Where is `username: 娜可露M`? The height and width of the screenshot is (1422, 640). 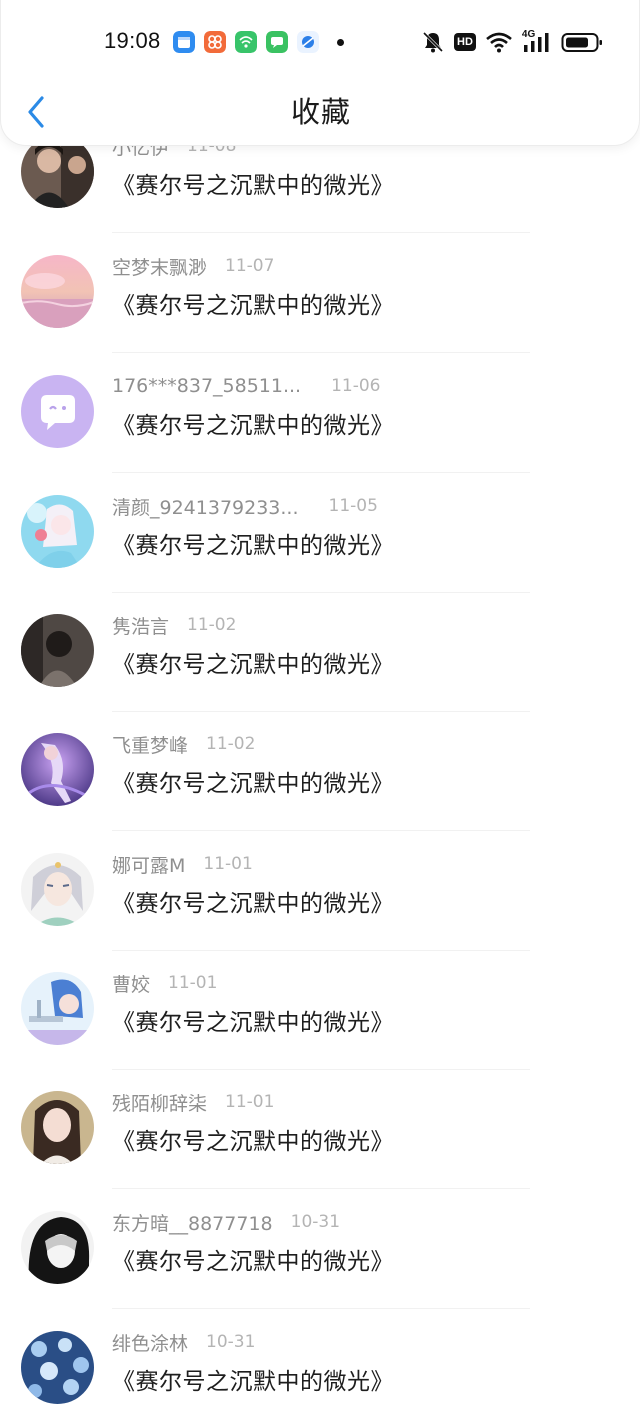 username: 娜可露M is located at coordinates (148, 864).